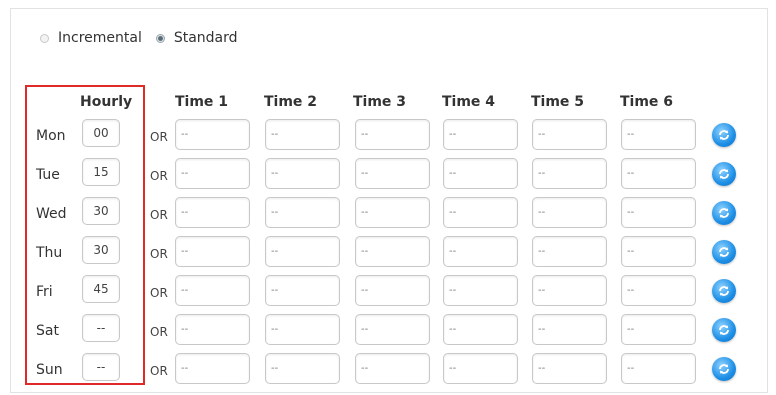  What do you see at coordinates (106, 102) in the screenshot?
I see `hourly-header: Hourly` at bounding box center [106, 102].